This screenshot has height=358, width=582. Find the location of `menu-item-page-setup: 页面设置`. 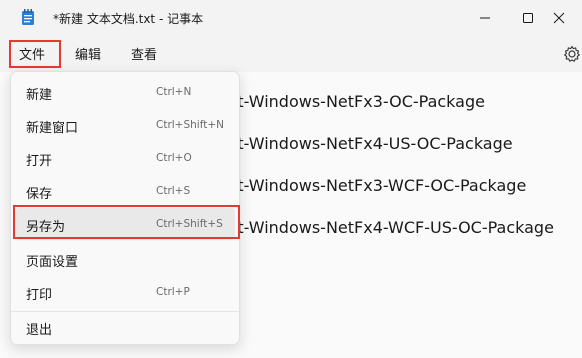

menu-item-page-setup: 页面设置 is located at coordinates (125, 259).